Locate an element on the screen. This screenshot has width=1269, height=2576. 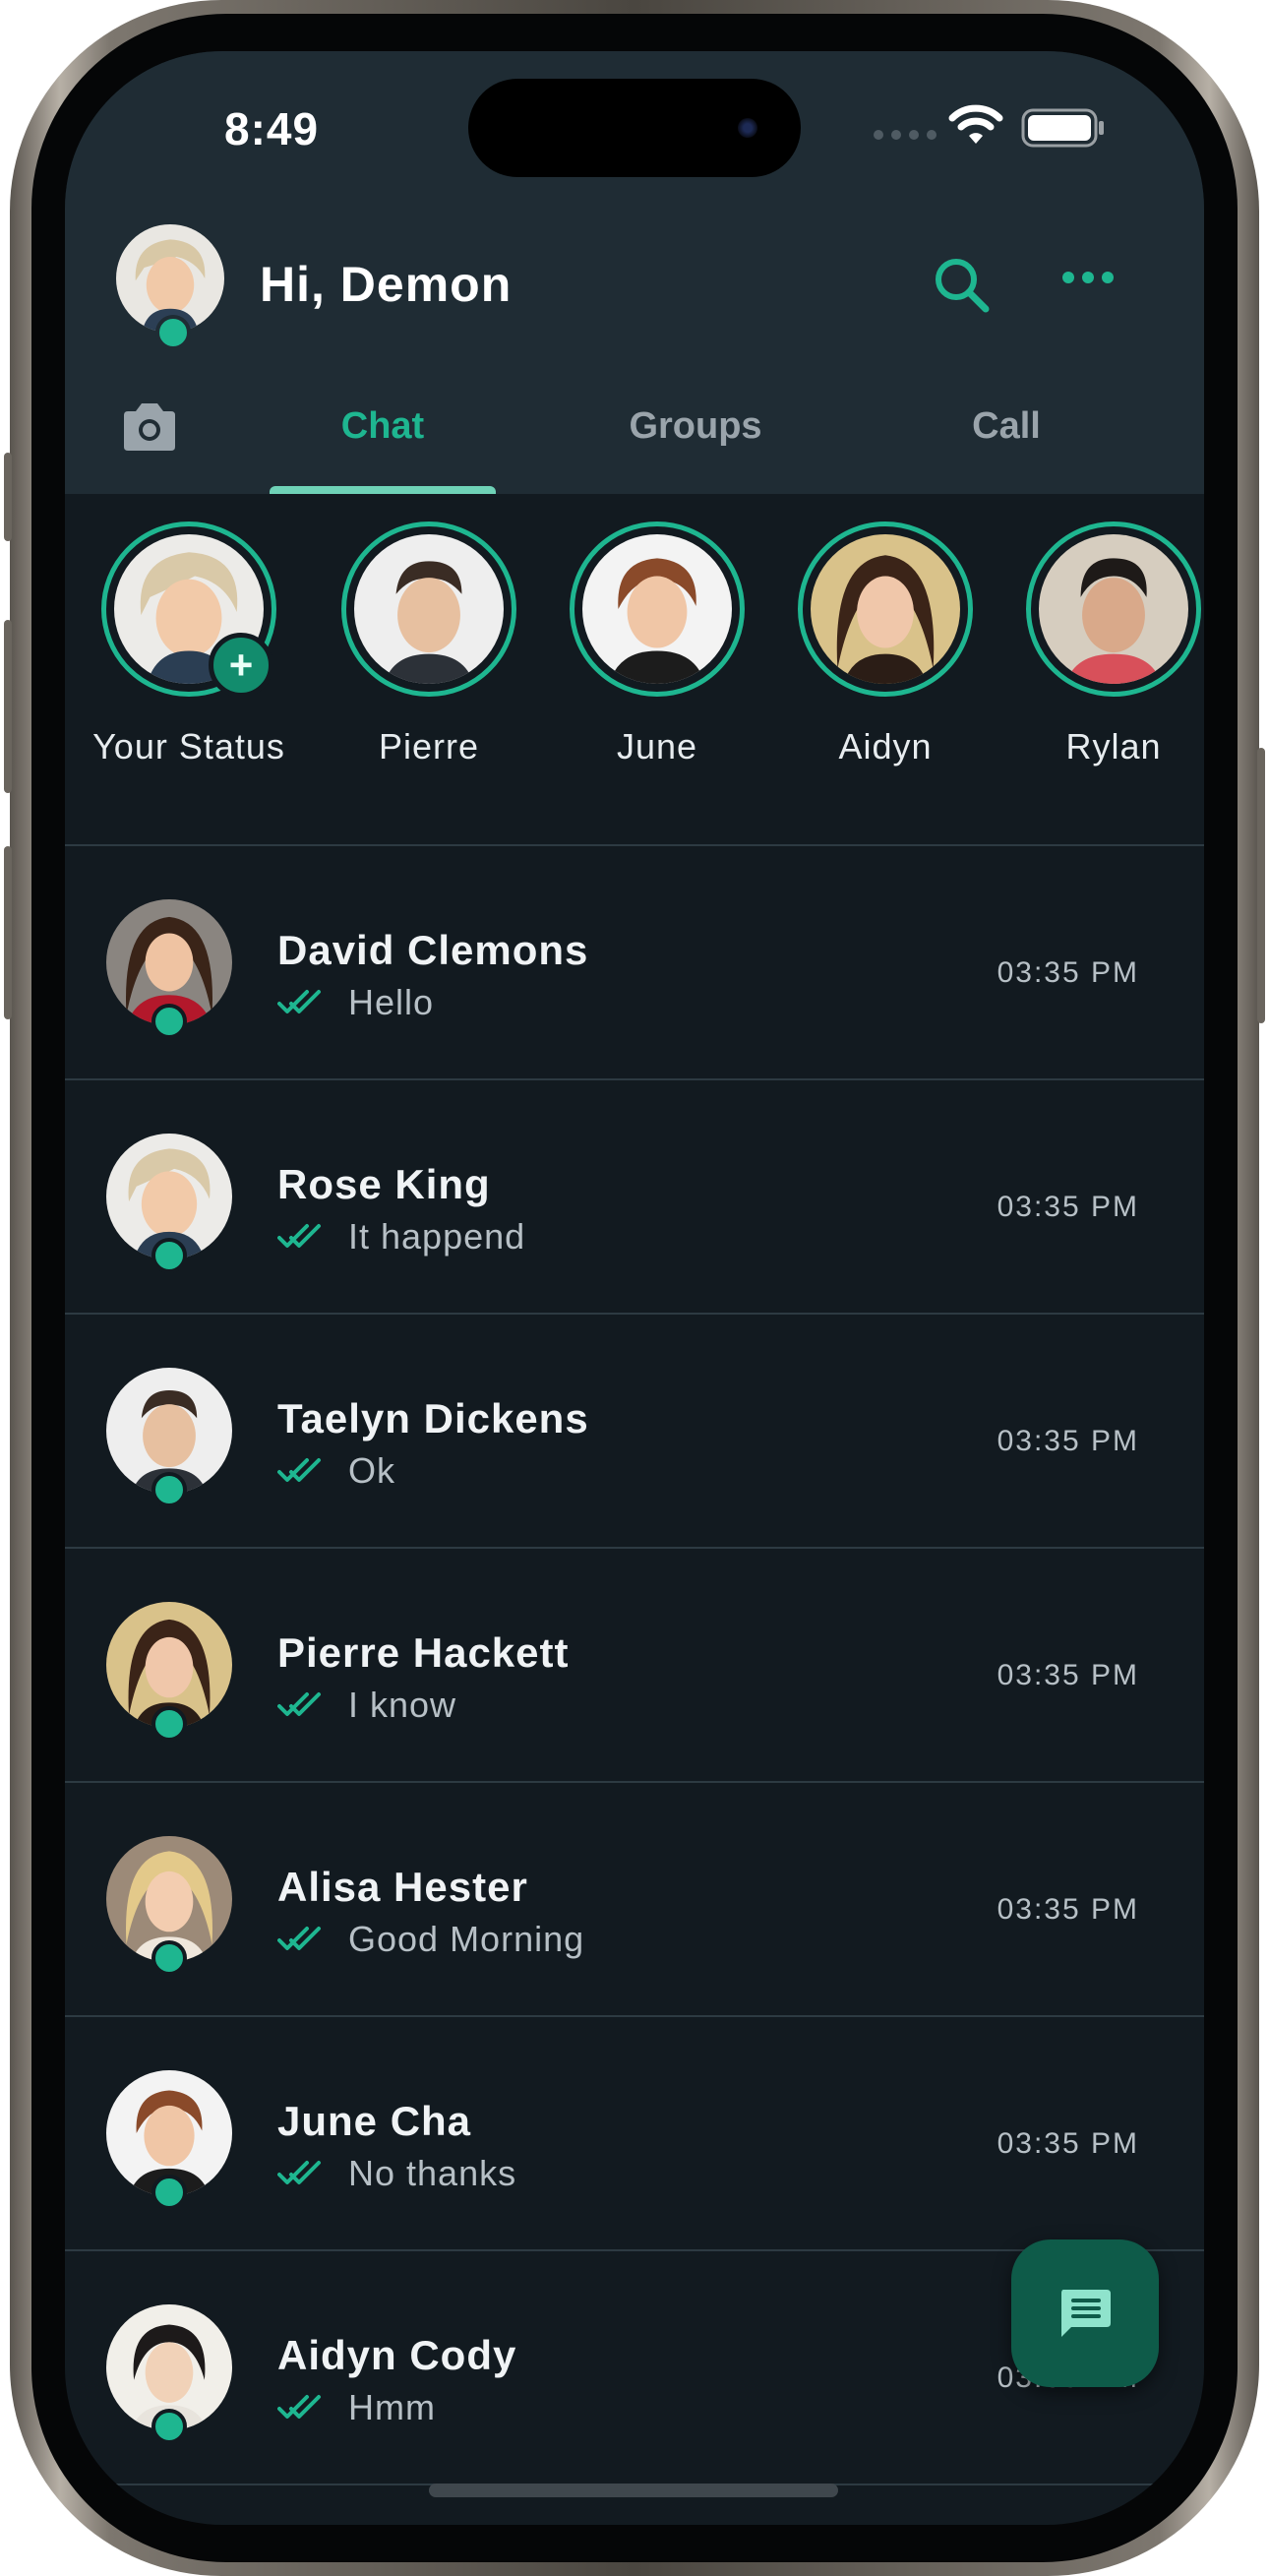
chat-row: Taelyn Dickens Ok 03:35 PM is located at coordinates (634, 1431).